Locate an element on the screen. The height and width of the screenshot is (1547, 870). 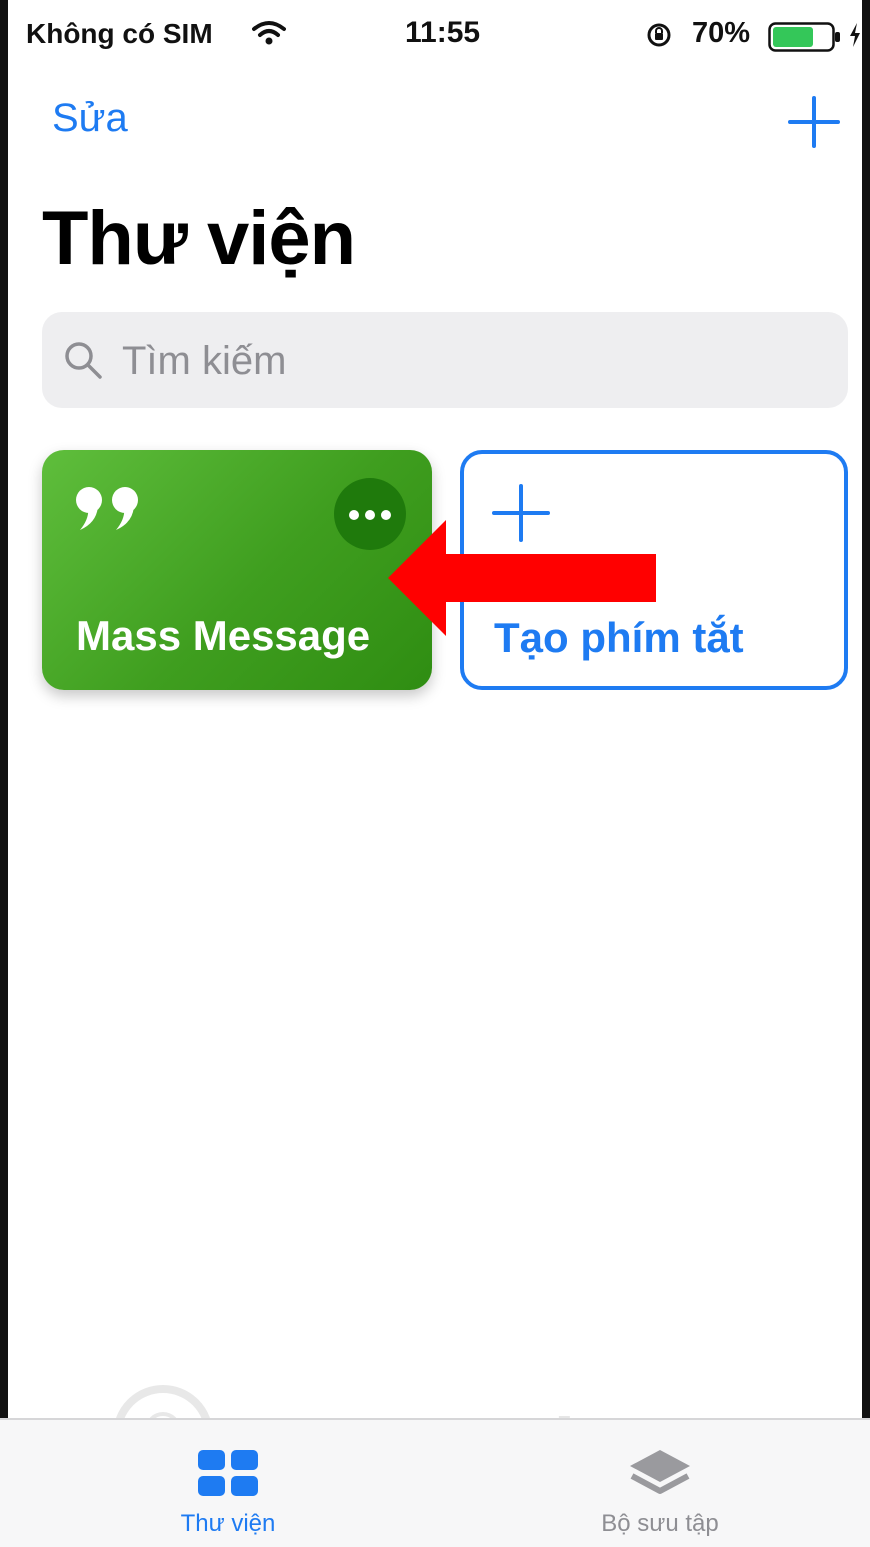
battery-icon is located at coordinates (805, 39).